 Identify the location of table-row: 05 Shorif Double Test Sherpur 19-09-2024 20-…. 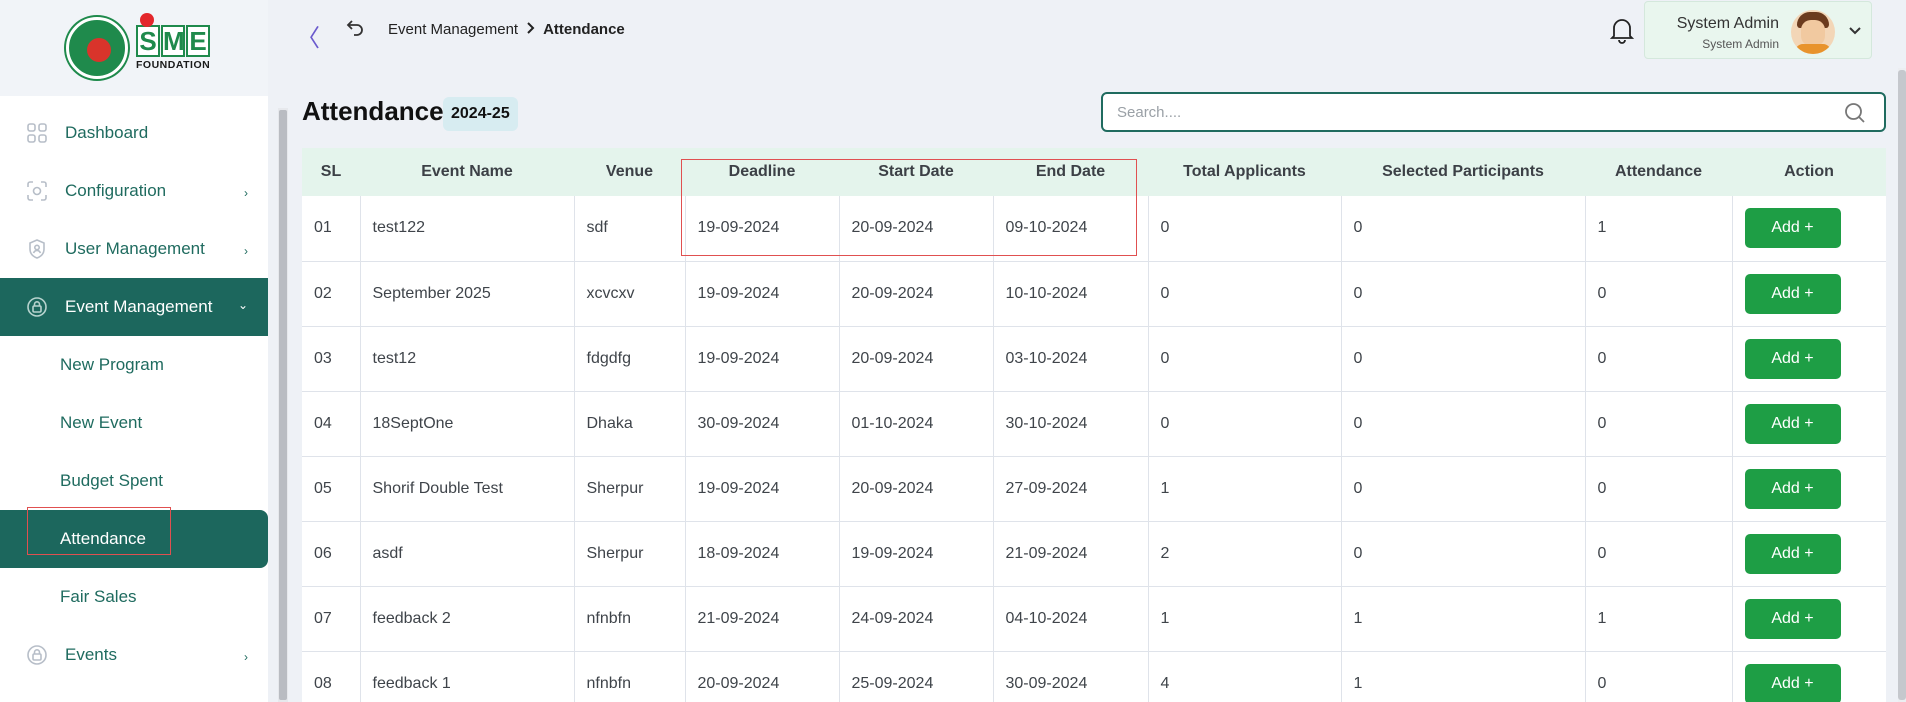
(1094, 488).